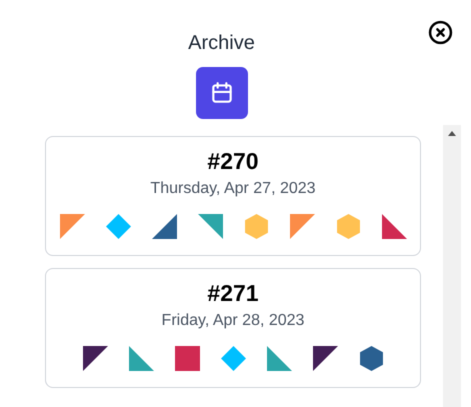 The width and height of the screenshot is (471, 407). I want to click on puzzle-date: Thursday, Apr 27, 2023, so click(233, 189).